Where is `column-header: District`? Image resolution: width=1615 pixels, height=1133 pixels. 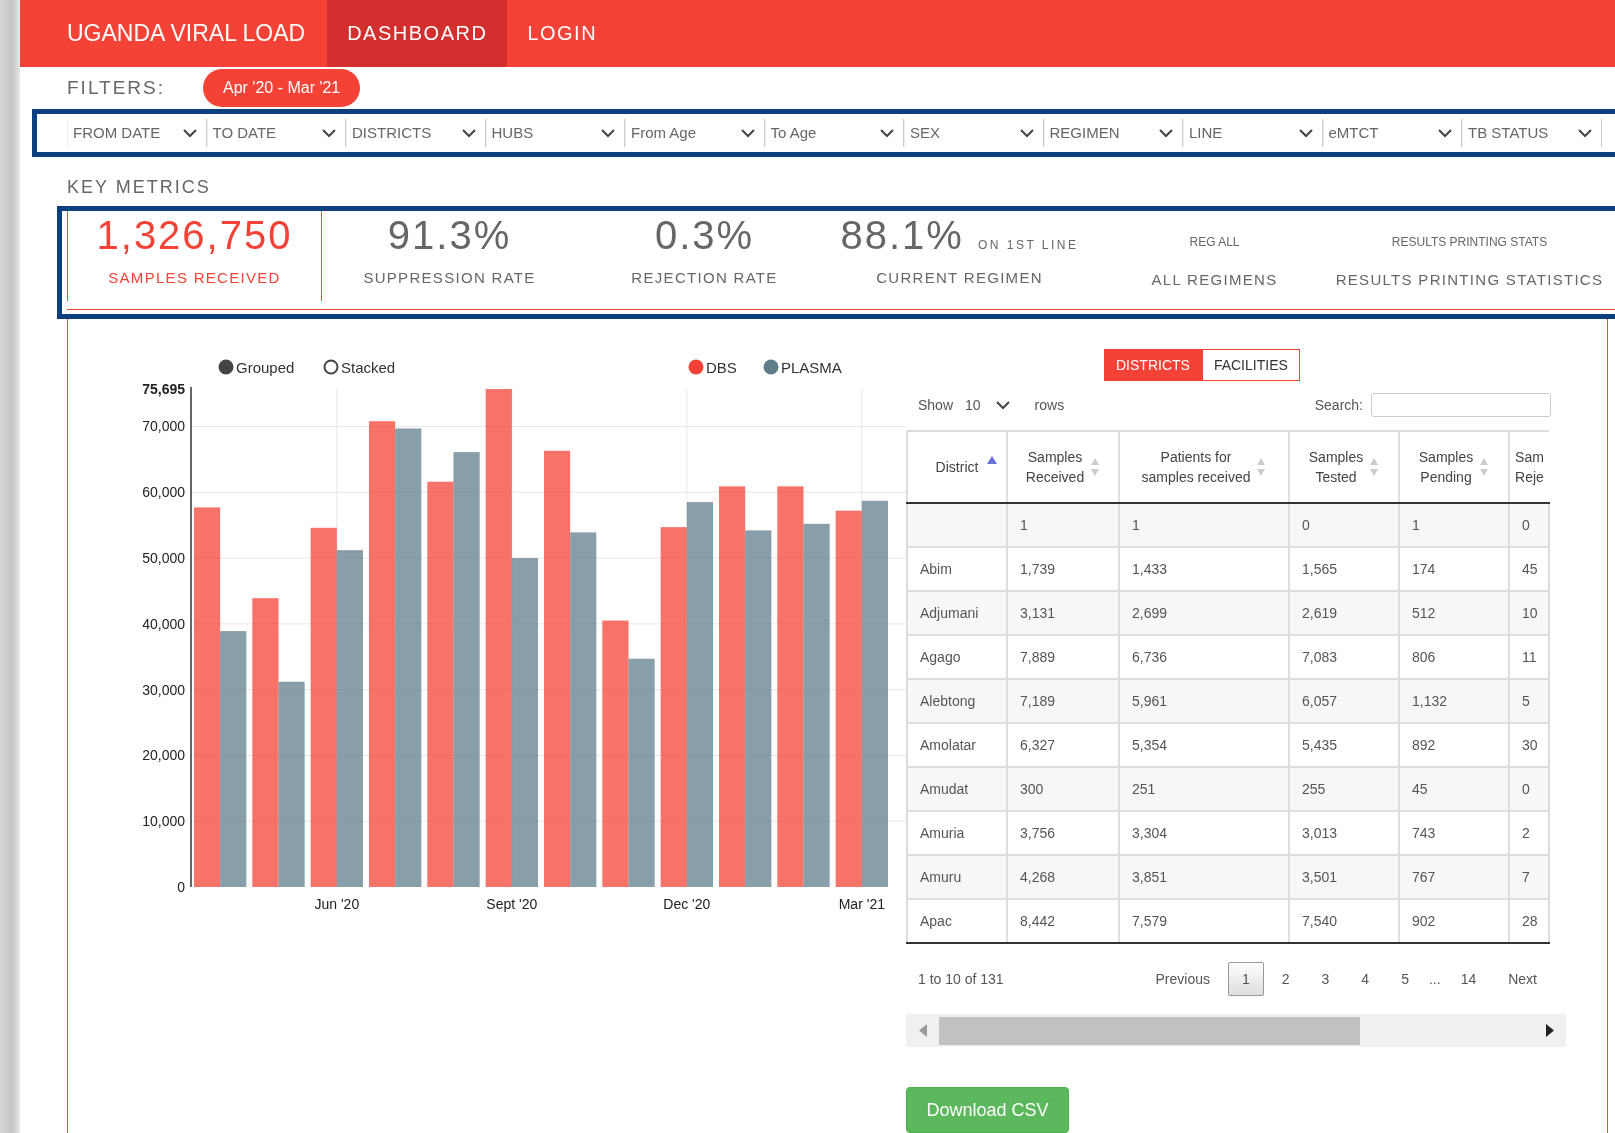
column-header: District is located at coordinates (957, 467).